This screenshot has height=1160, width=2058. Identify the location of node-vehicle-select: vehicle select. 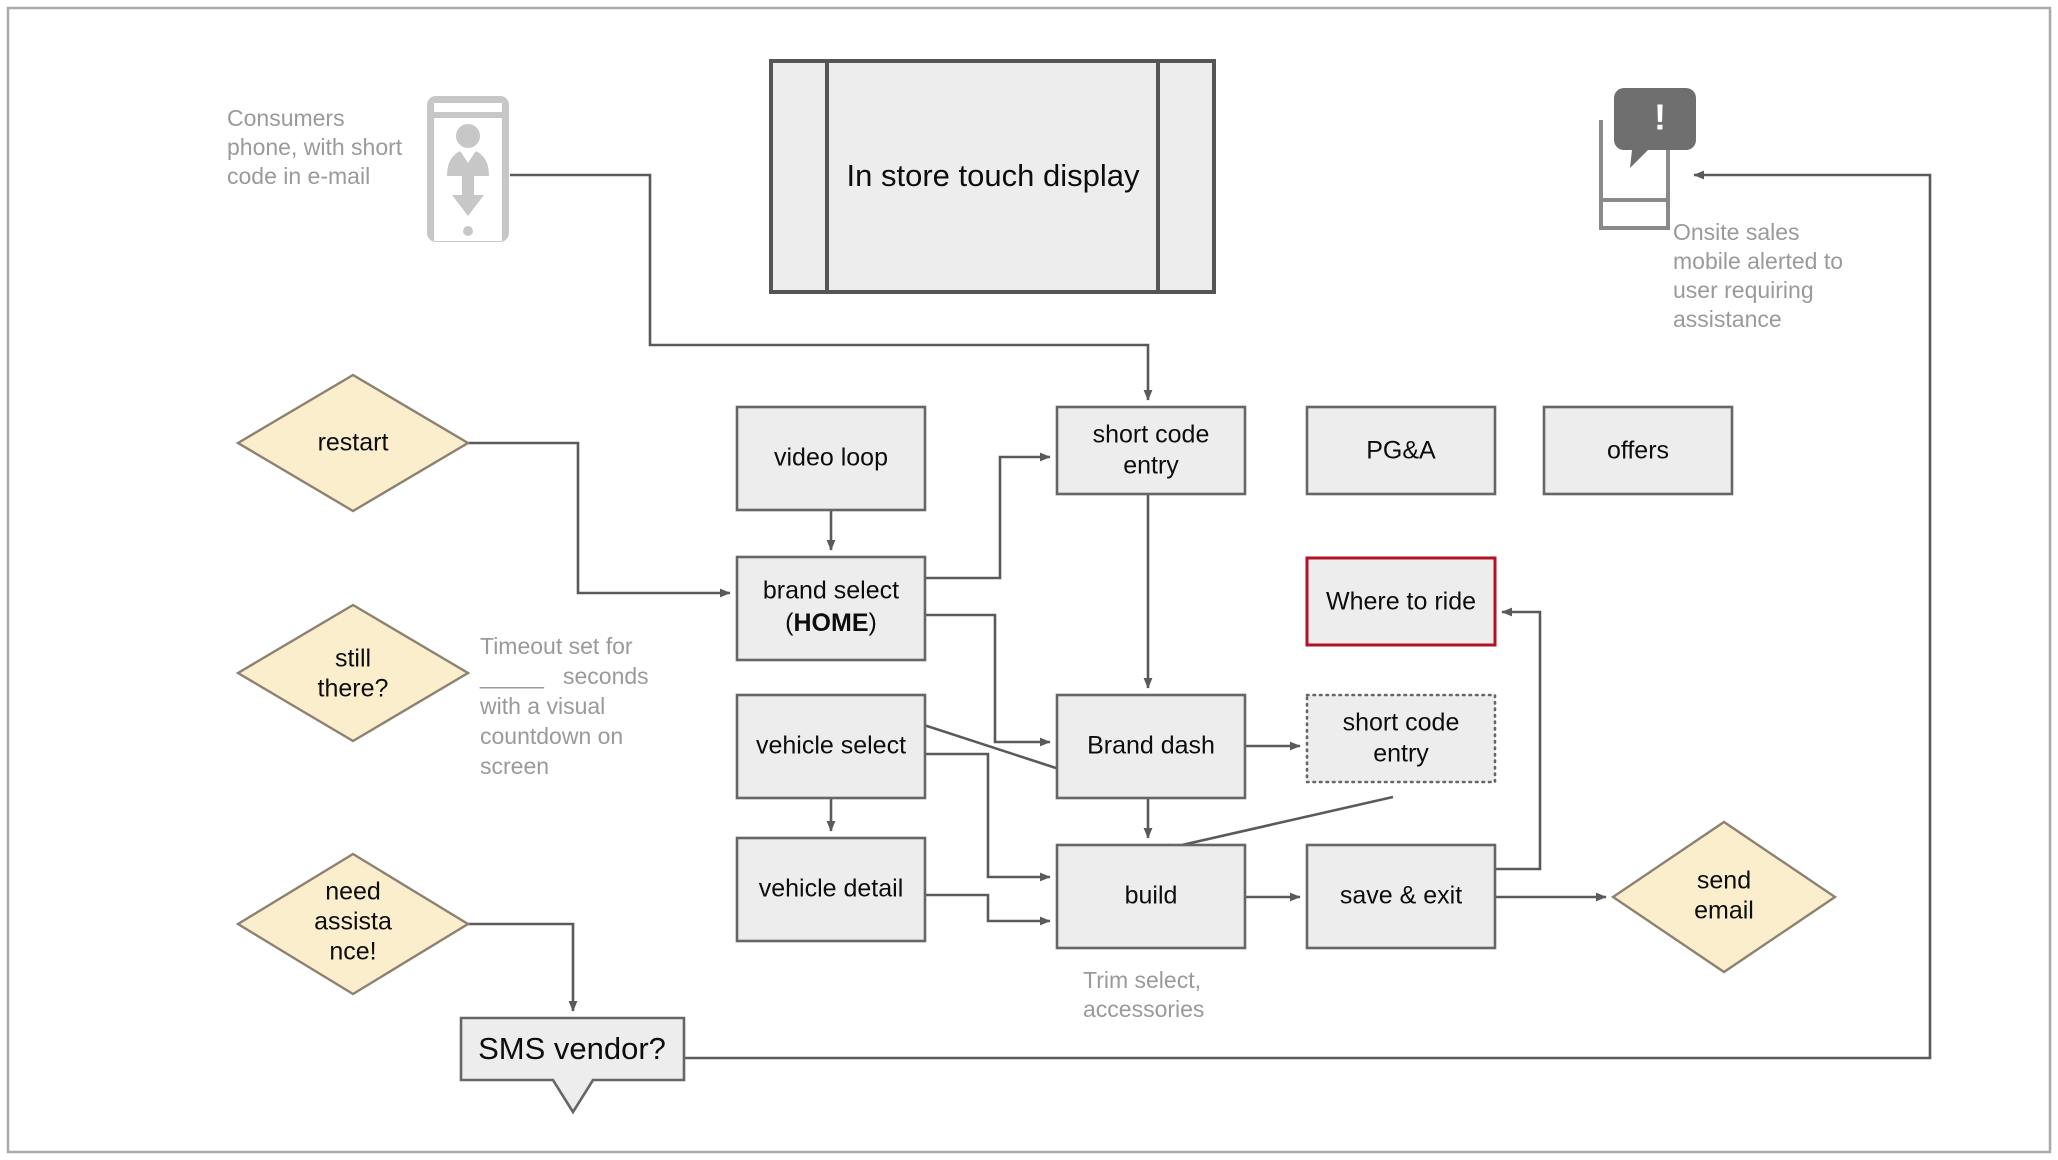
(831, 746).